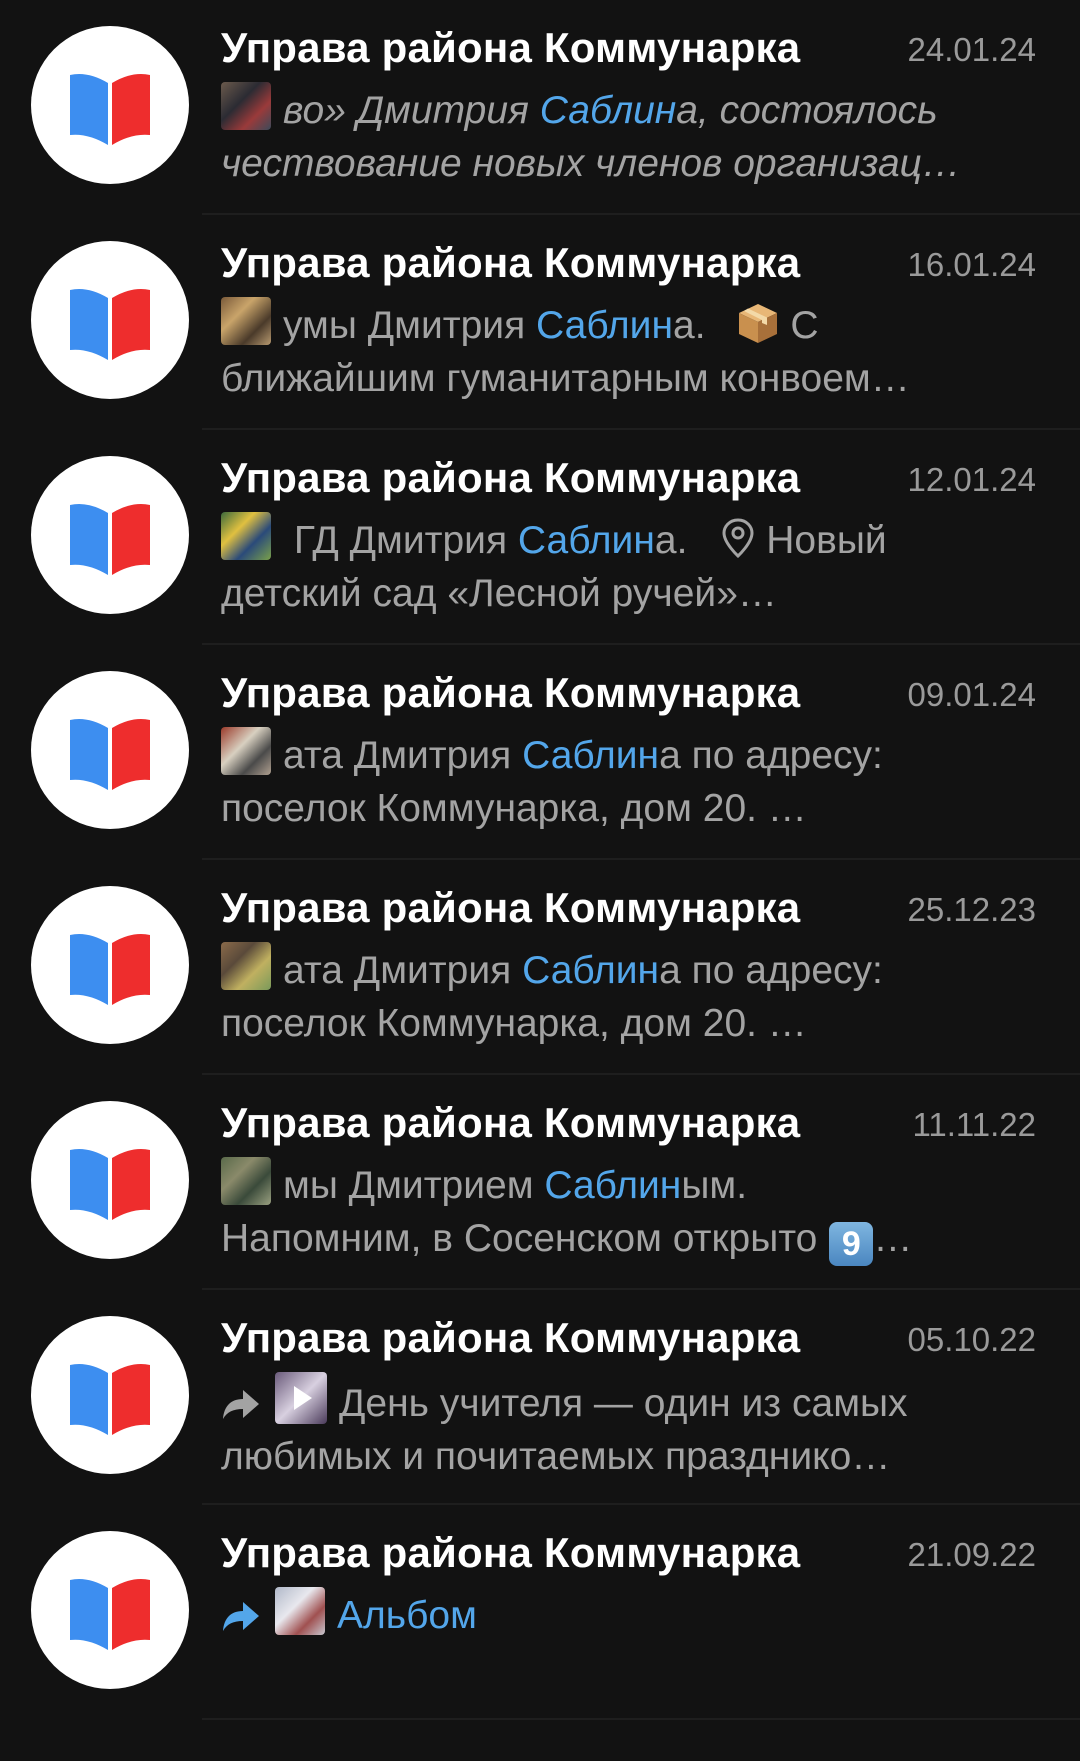 The image size is (1080, 1761). What do you see at coordinates (971, 694) in the screenshot?
I see `chat-date: 09.01.24` at bounding box center [971, 694].